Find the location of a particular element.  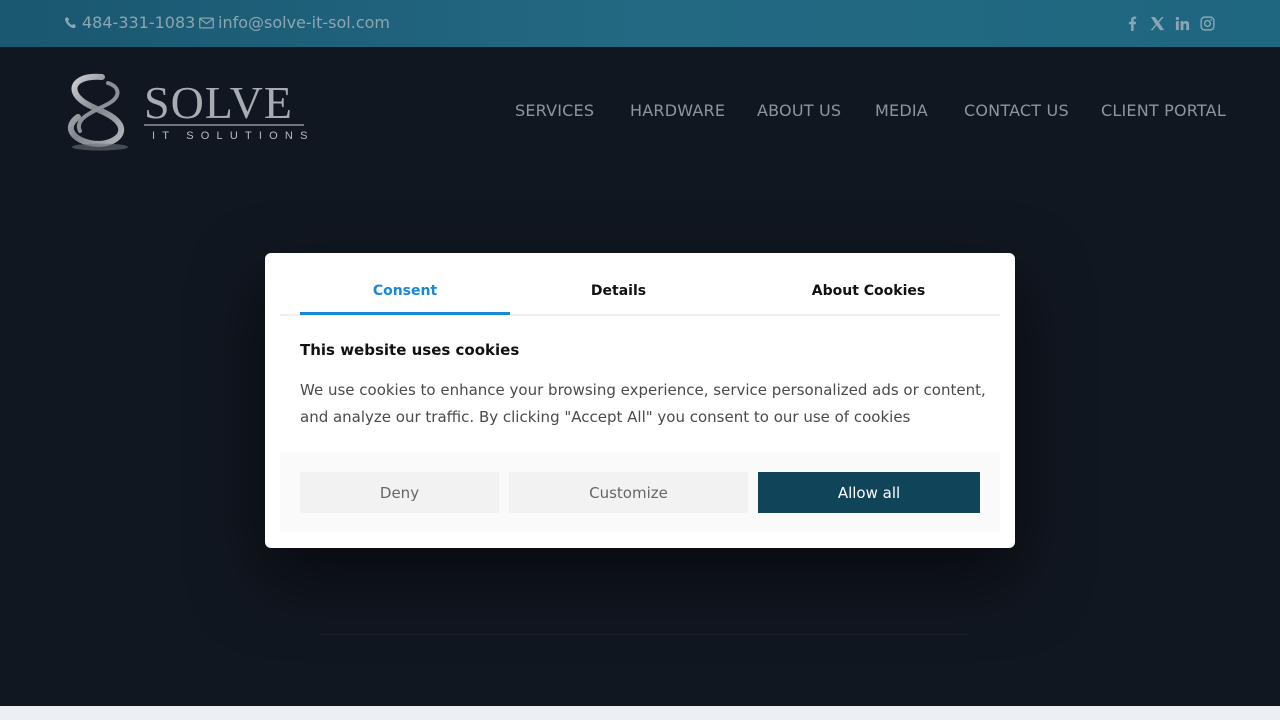

active-tab-indicator is located at coordinates (405, 313).